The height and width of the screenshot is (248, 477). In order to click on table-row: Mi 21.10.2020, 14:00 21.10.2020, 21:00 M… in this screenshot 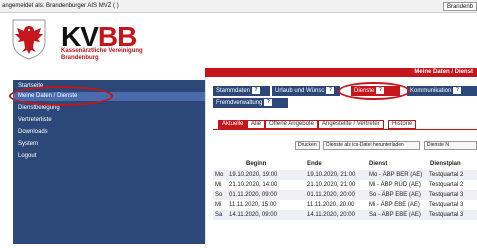, I will do `click(345, 185)`.